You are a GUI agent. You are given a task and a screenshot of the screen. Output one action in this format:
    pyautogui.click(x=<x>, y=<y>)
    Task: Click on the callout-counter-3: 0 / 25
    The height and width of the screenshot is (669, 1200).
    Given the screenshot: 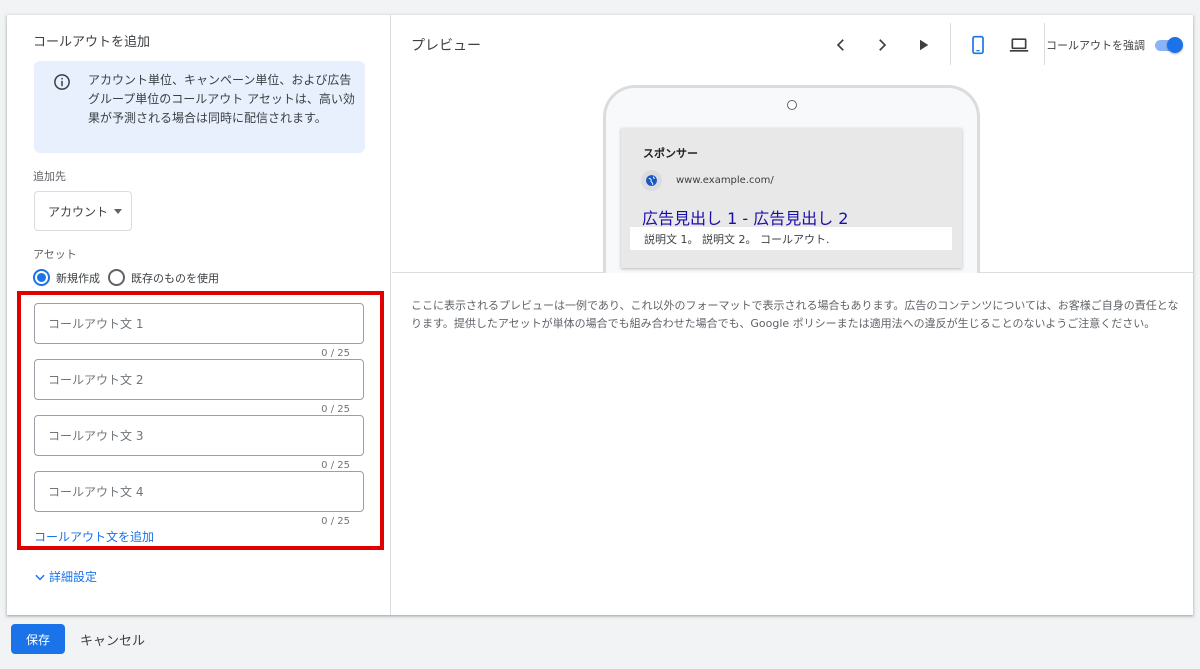 What is the action you would take?
    pyautogui.click(x=335, y=465)
    